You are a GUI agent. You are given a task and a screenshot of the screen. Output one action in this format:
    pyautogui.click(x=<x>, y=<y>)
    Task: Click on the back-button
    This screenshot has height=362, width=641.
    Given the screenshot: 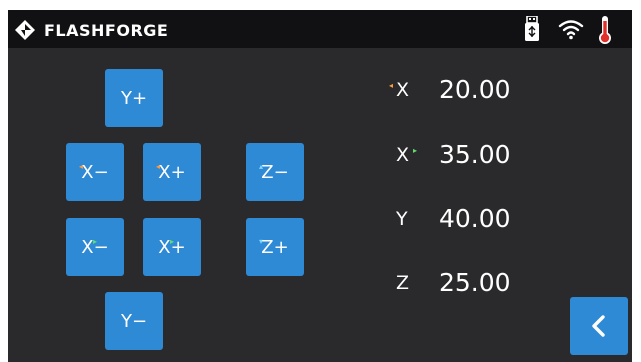 What is the action you would take?
    pyautogui.click(x=599, y=326)
    